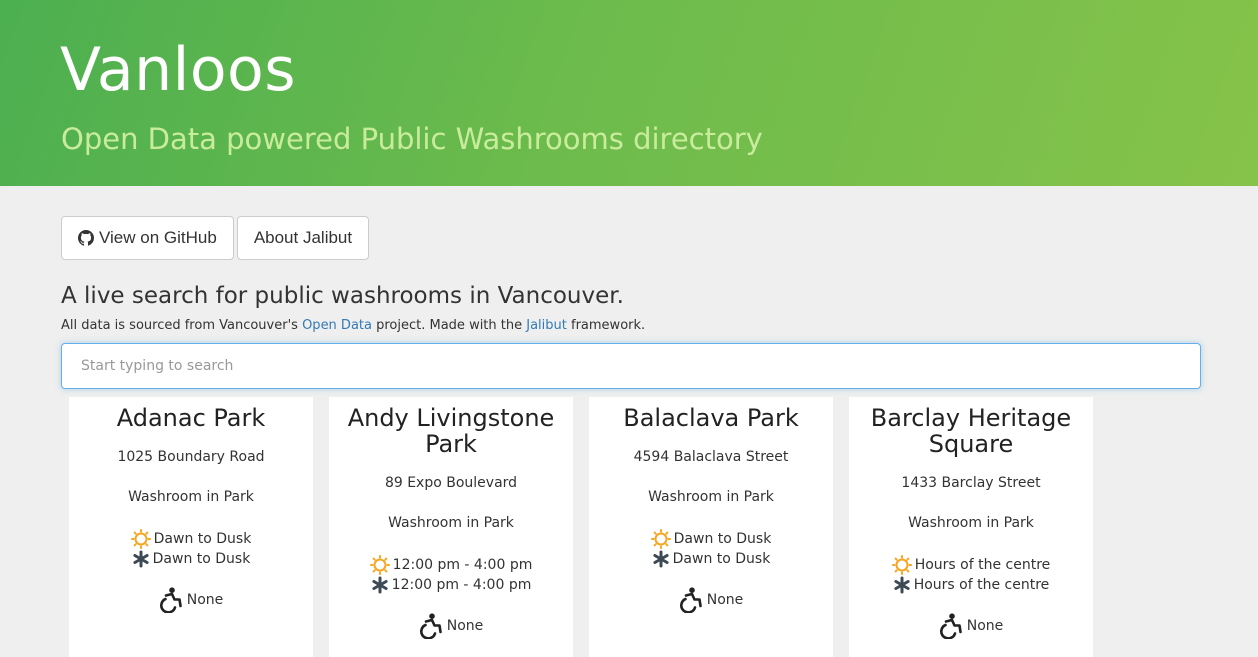 The image size is (1258, 657). I want to click on summer-hours-text: 12:00 pm - 4:00 pm, so click(462, 565).